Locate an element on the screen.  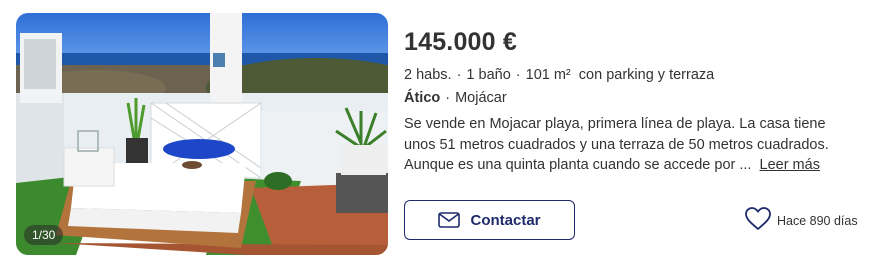
property-type: Ático is located at coordinates (422, 98).